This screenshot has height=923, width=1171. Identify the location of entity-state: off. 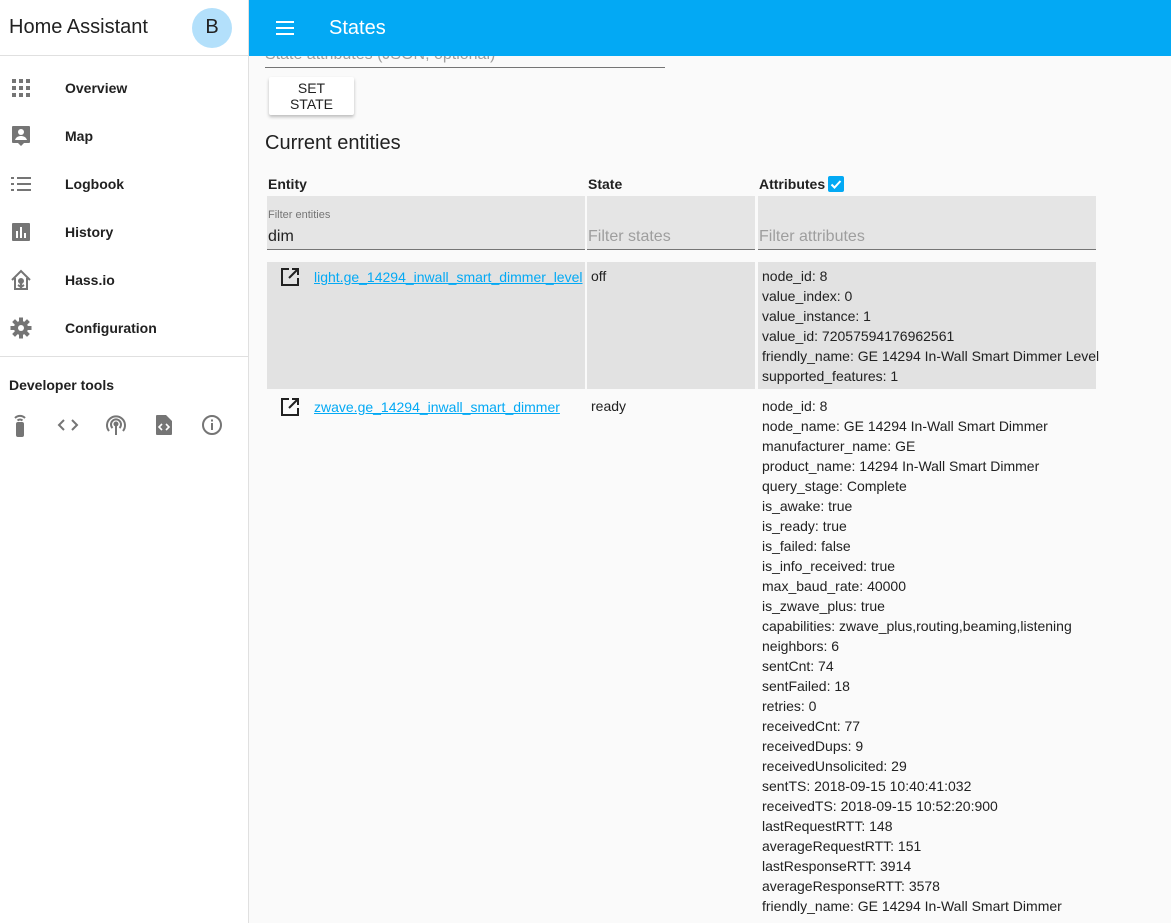
(599, 276).